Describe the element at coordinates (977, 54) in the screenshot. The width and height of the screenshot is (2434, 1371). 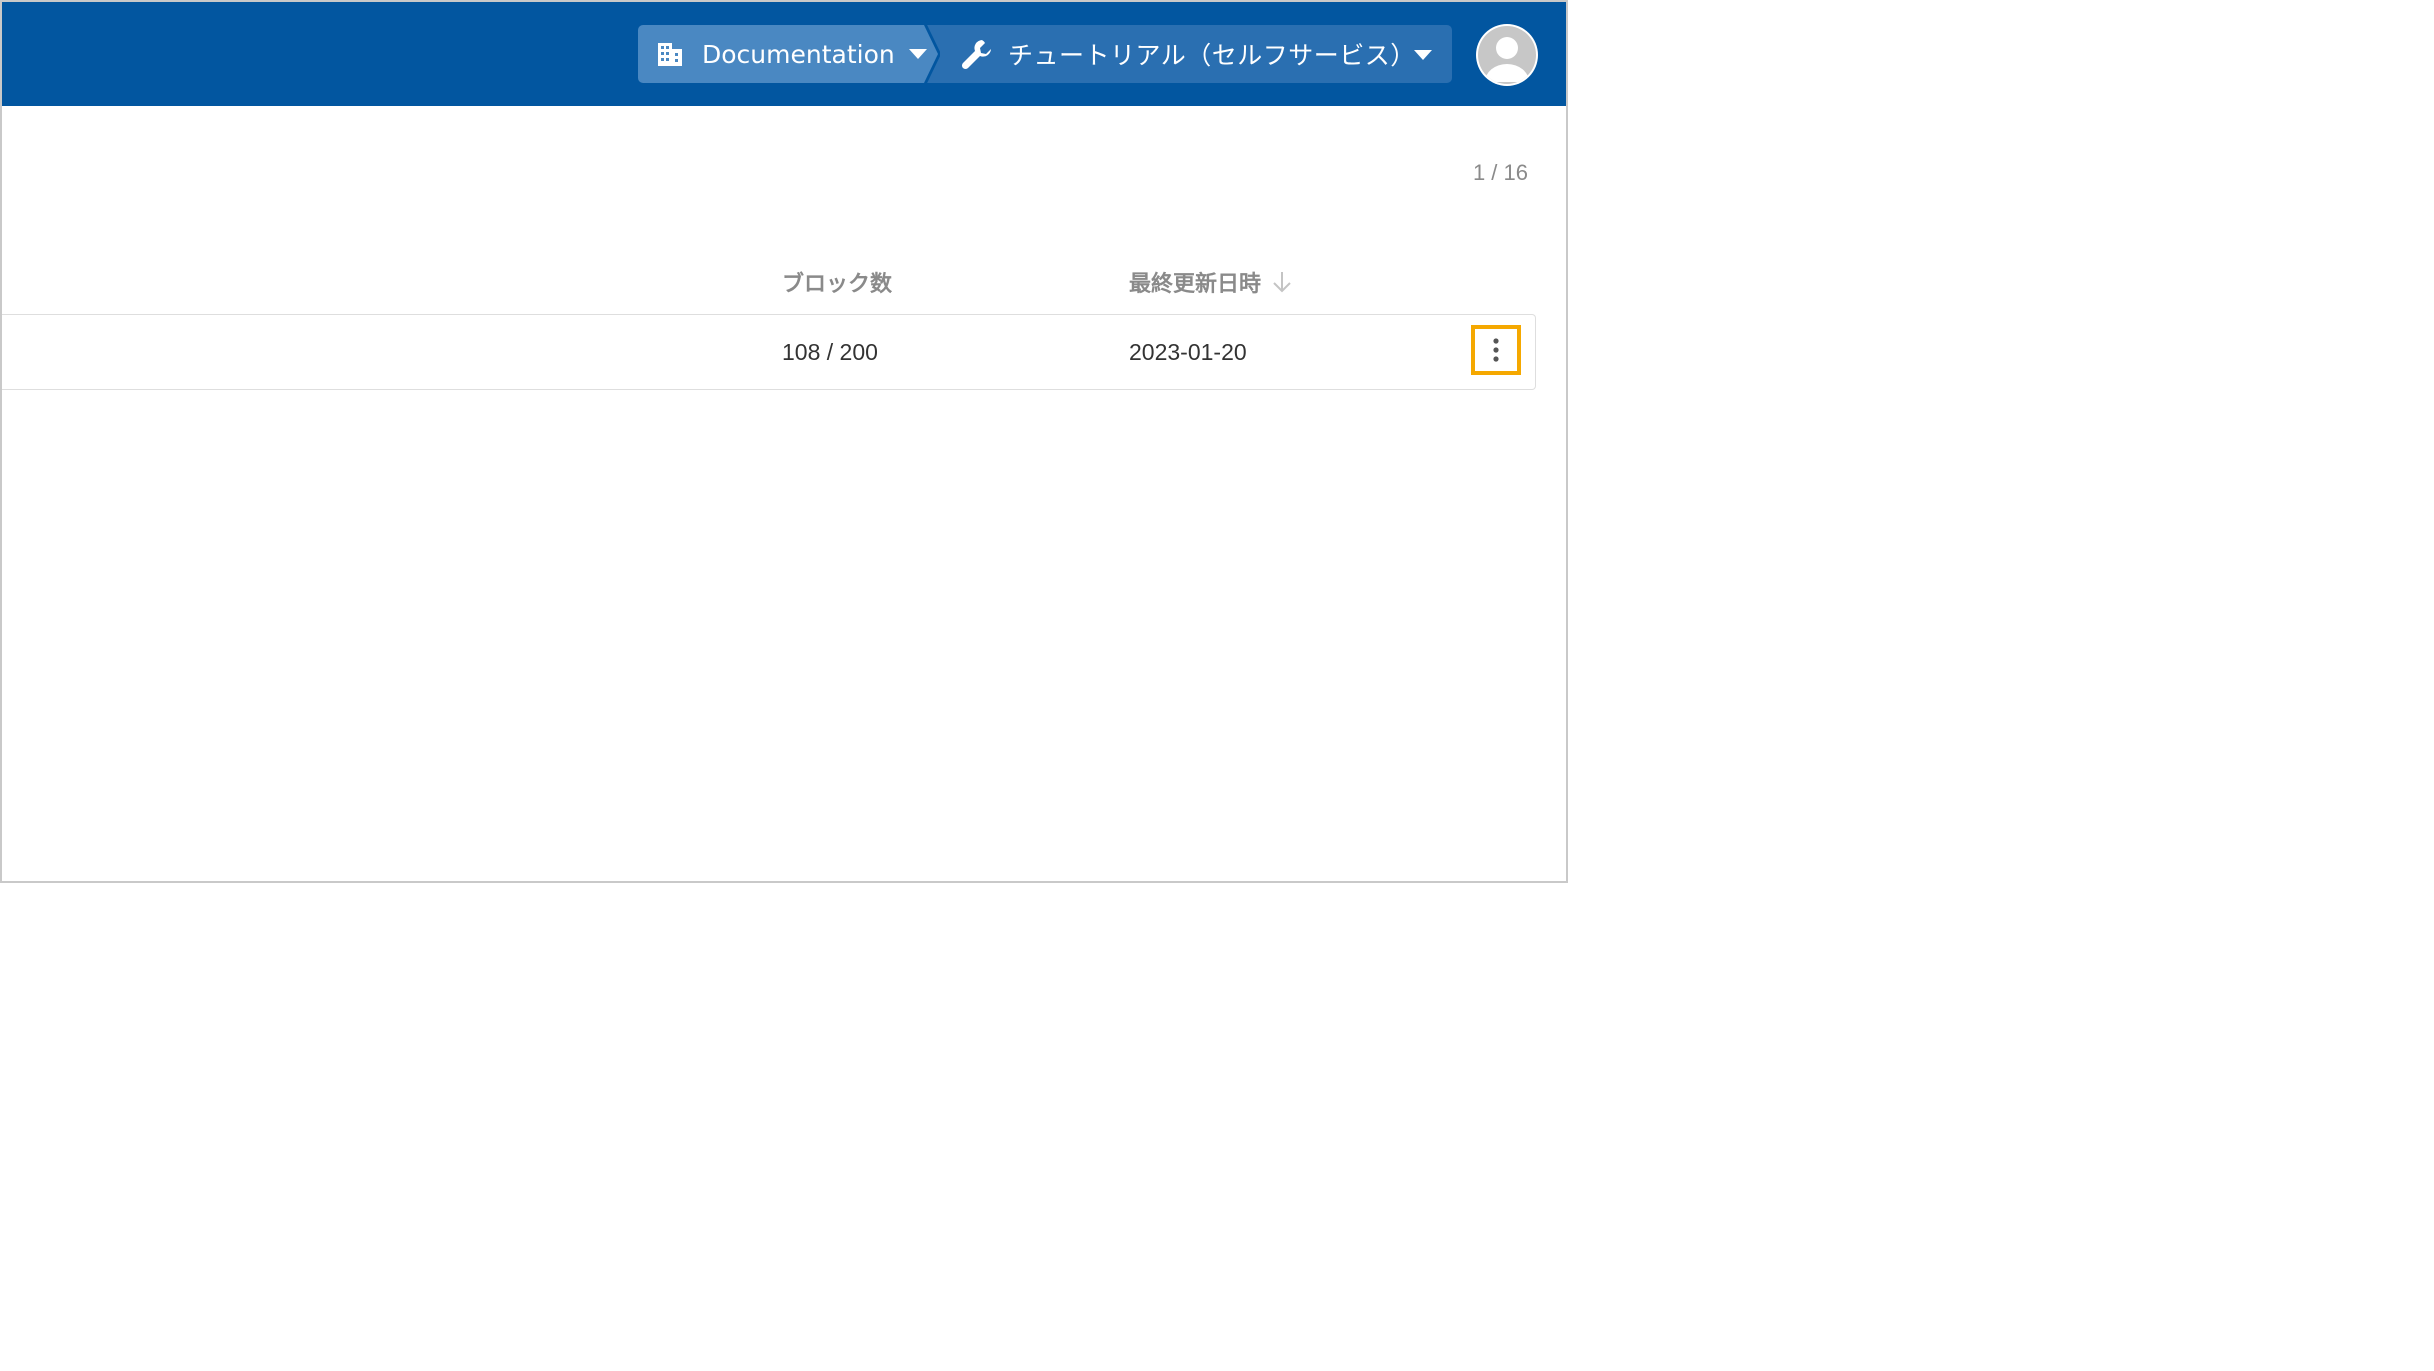
I see `wrench-icon` at that location.